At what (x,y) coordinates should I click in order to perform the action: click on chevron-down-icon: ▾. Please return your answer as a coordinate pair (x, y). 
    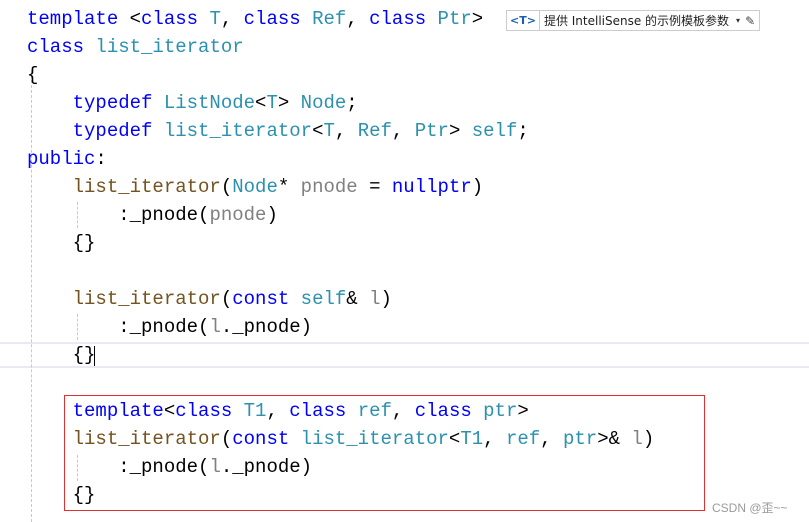
    Looking at the image, I should click on (738, 20).